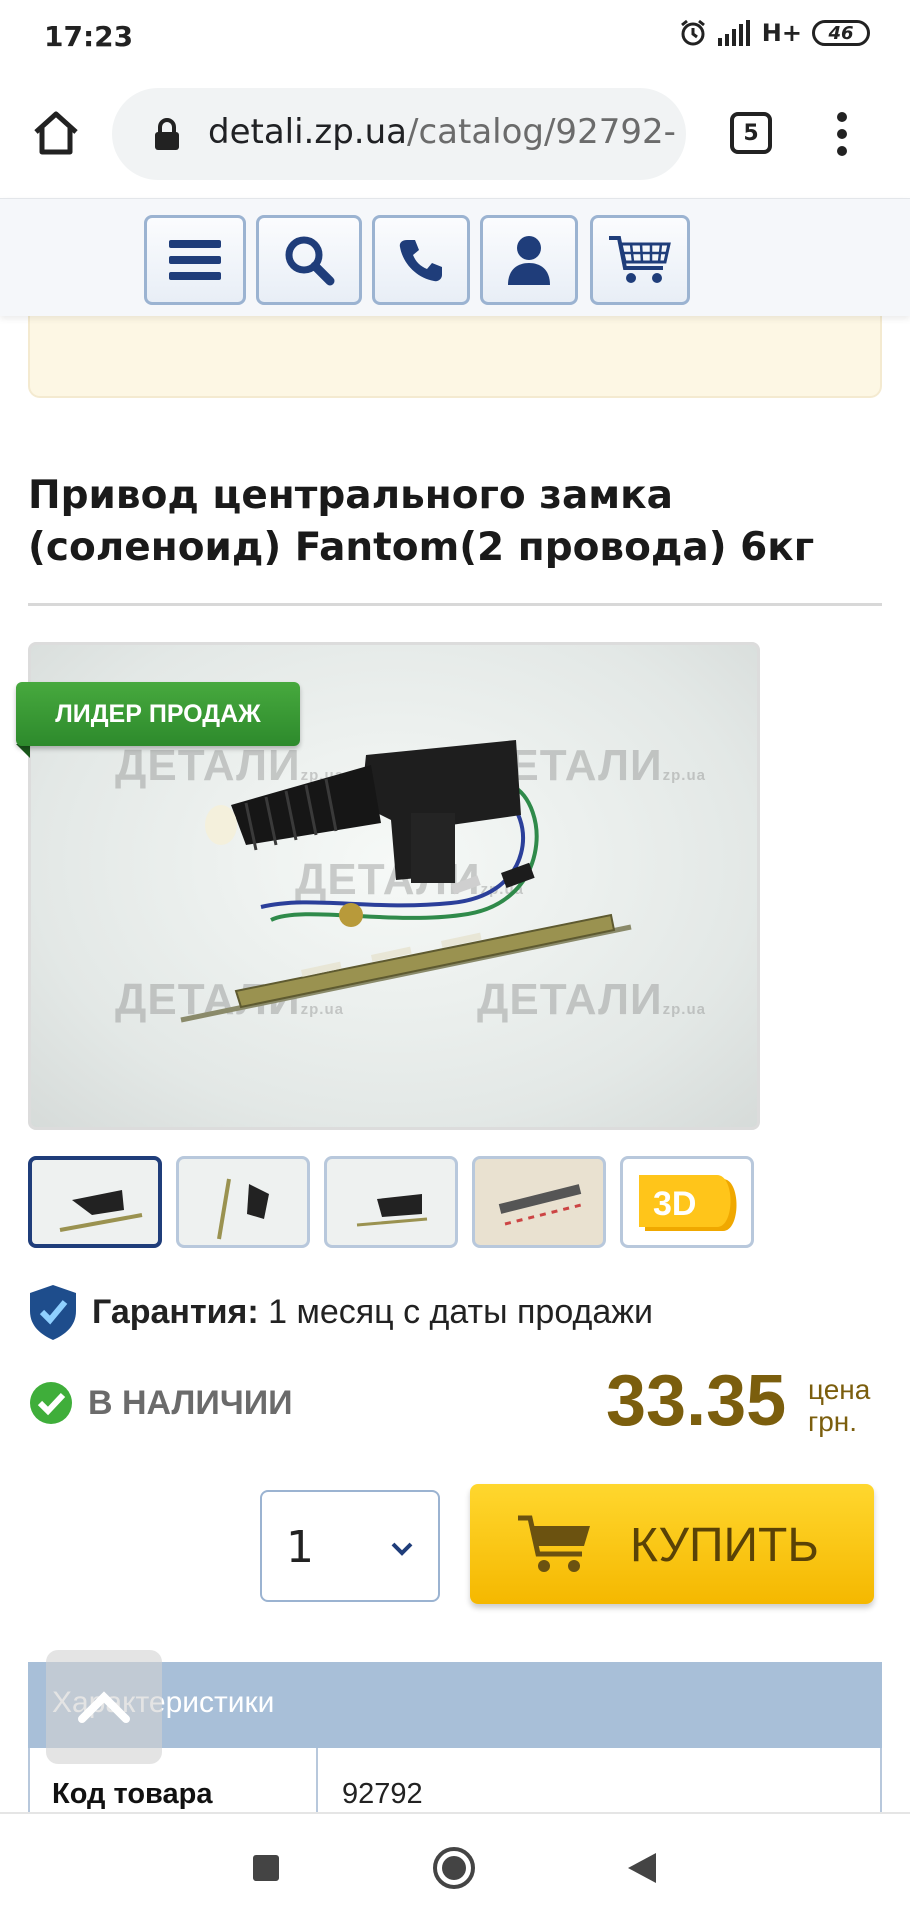  Describe the element at coordinates (455, 1311) in the screenshot. I see `warranty-value: 1 месяц с даты продажи` at that location.